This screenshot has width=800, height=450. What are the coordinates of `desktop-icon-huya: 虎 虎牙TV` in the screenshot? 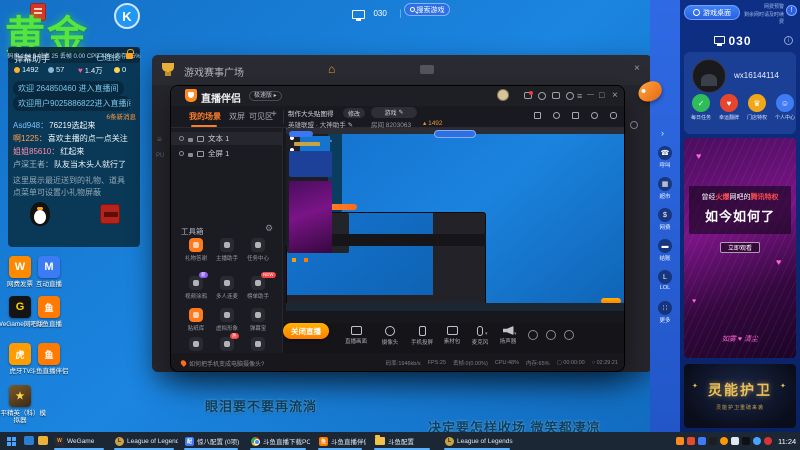 It's located at (20, 359).